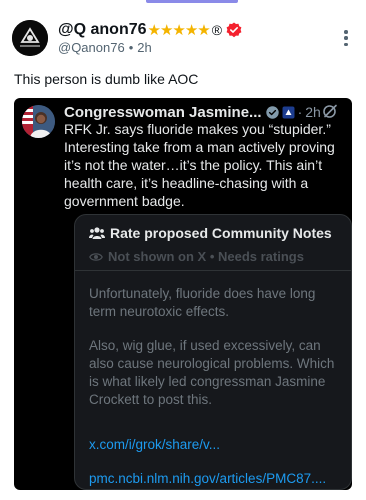 The height and width of the screenshot is (500, 366). What do you see at coordinates (91, 47) in the screenshot?
I see `handle: @Qanon76` at bounding box center [91, 47].